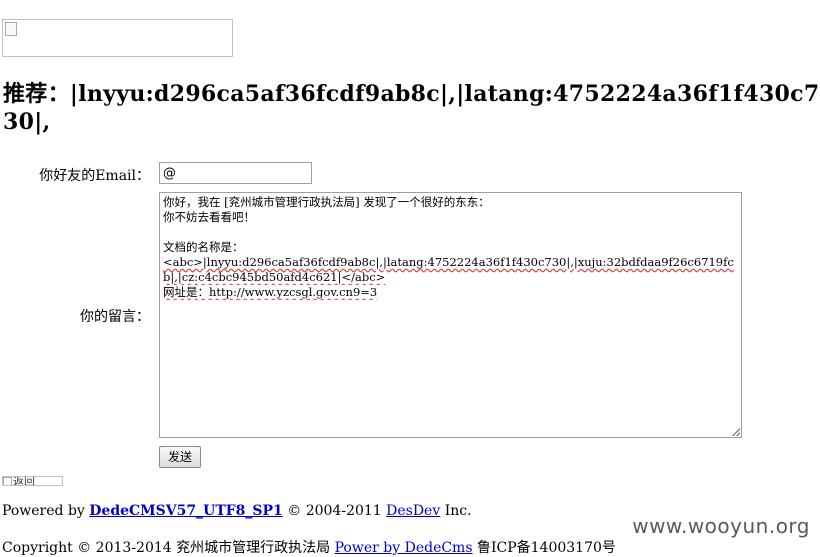 Image resolution: width=820 pixels, height=557 pixels. I want to click on send-button: 发送, so click(180, 457).